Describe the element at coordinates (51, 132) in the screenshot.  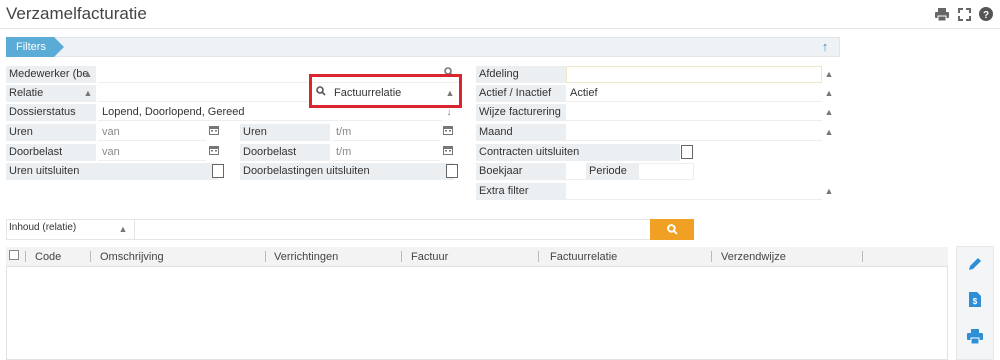
I see `uren-label: Uren` at that location.